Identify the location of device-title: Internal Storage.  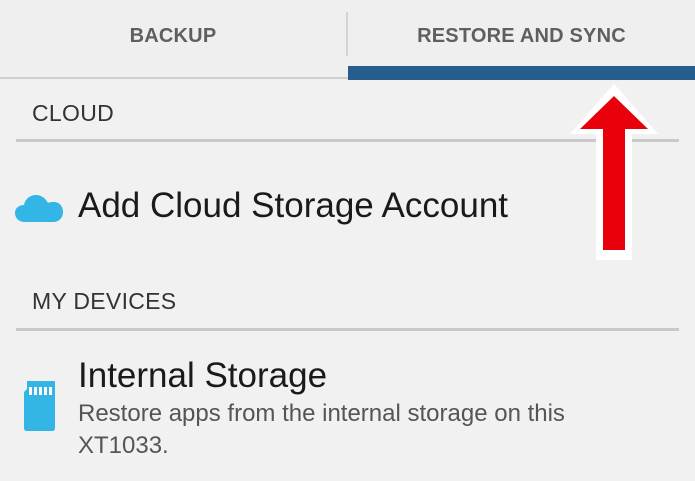
(203, 375).